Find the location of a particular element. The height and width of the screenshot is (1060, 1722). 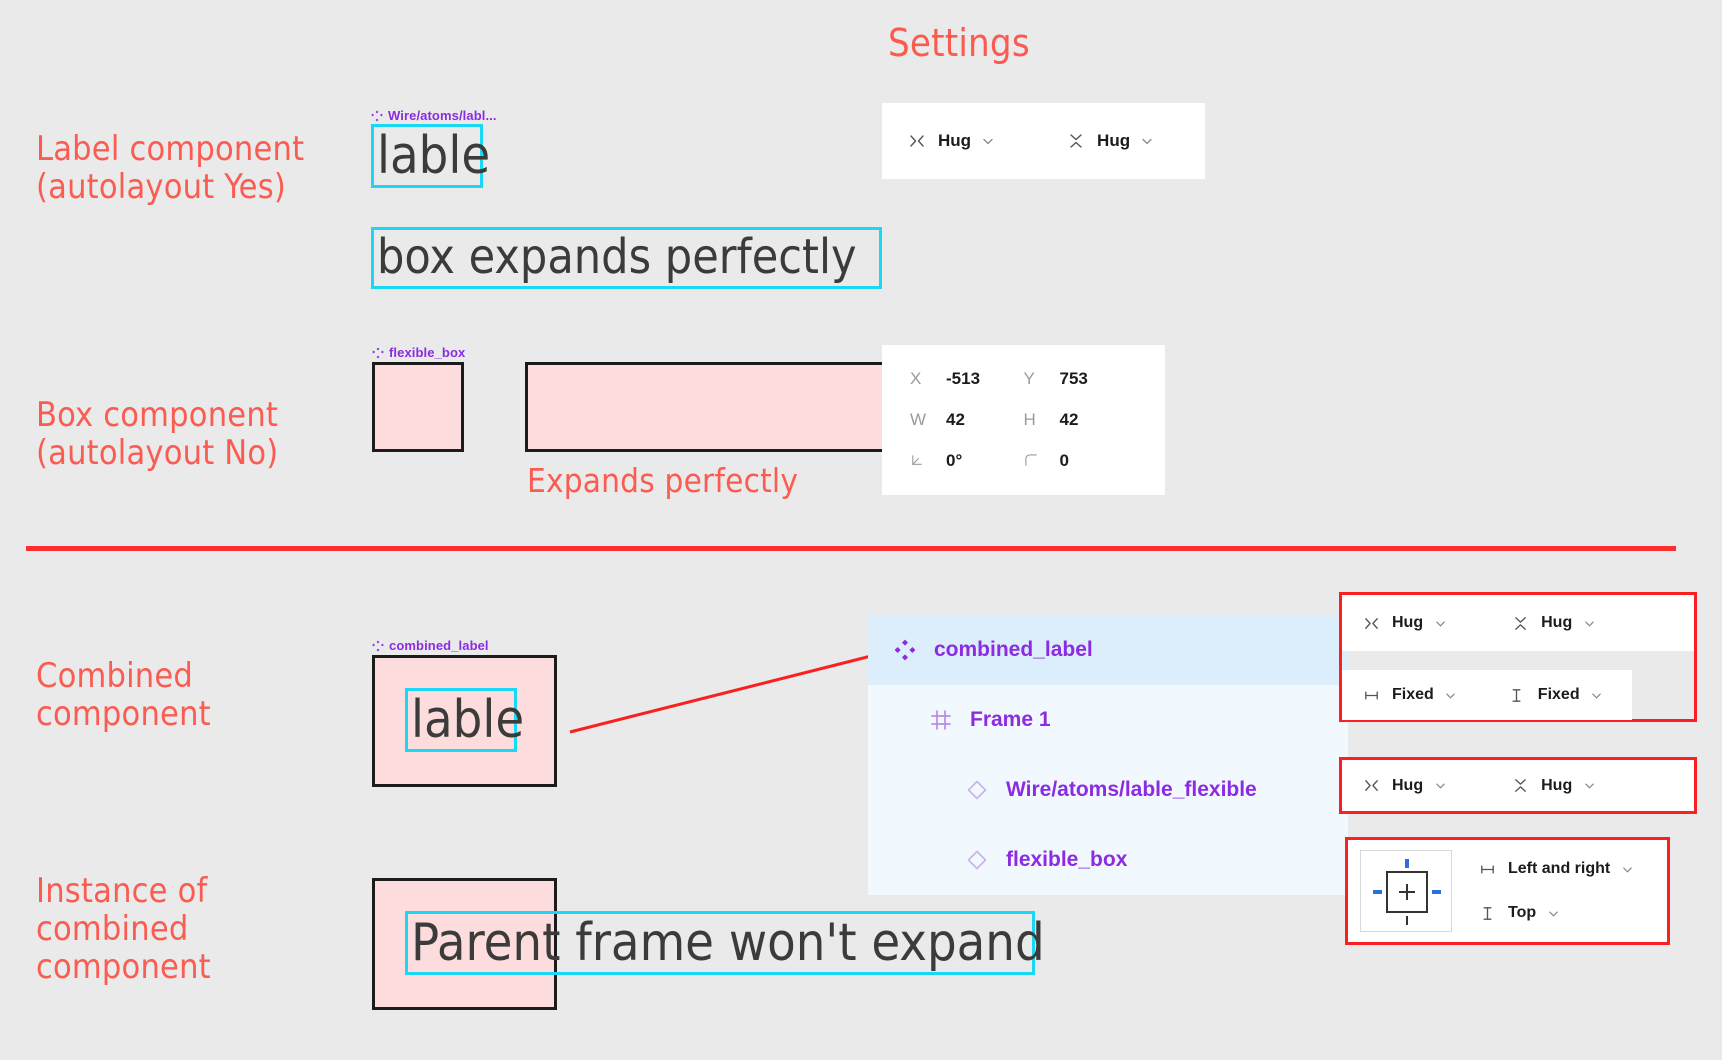

callout-connector is located at coordinates (728, 692).